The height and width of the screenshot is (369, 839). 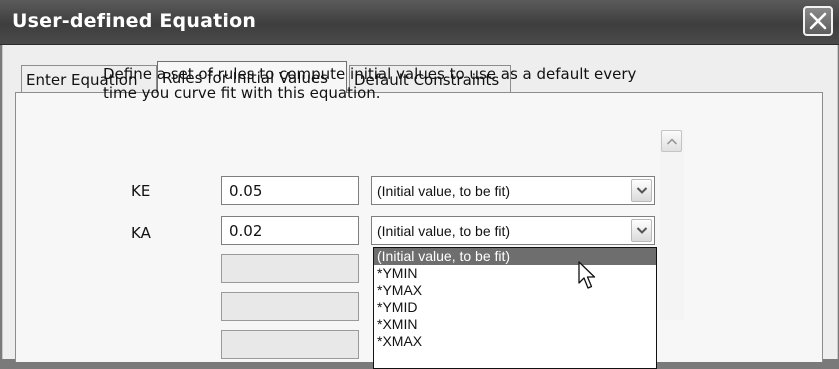 I want to click on title-bar: User-defined Equation, so click(x=419, y=22).